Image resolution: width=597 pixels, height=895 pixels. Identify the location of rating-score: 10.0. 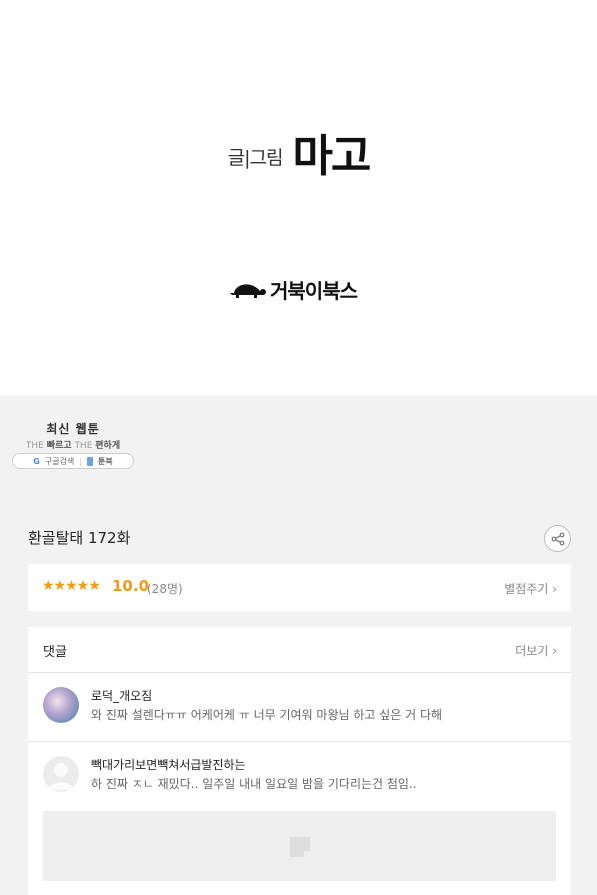
(131, 586).